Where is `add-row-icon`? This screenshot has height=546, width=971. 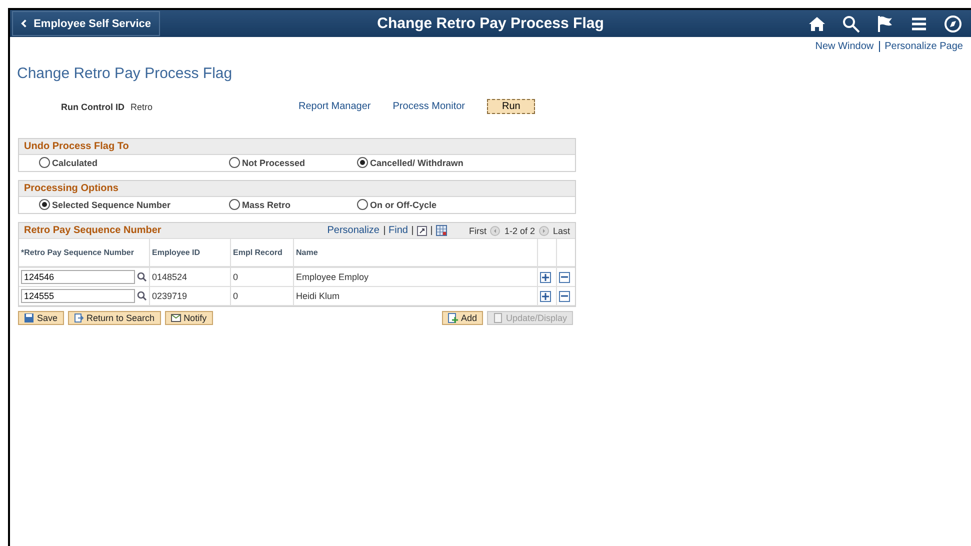
add-row-icon is located at coordinates (453, 318).